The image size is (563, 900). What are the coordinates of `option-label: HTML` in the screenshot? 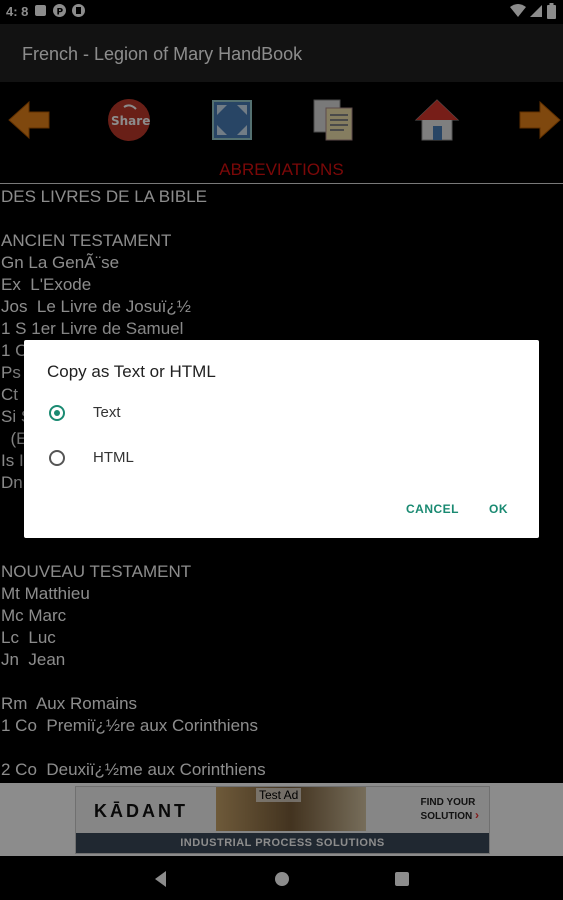 It's located at (113, 457).